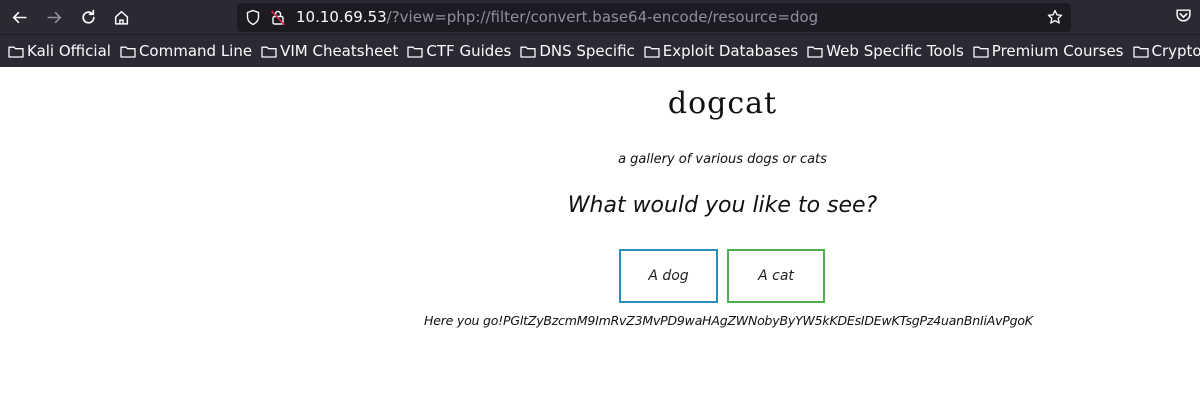 Image resolution: width=1200 pixels, height=407 pixels. I want to click on bookmark-dns-specific: DNS Specific, so click(577, 51).